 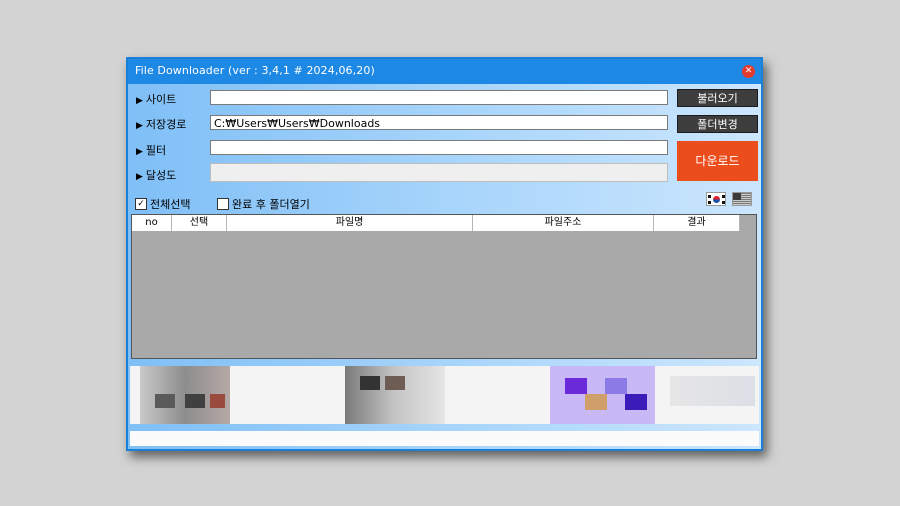 What do you see at coordinates (748, 71) in the screenshot?
I see `close-button: ✕` at bounding box center [748, 71].